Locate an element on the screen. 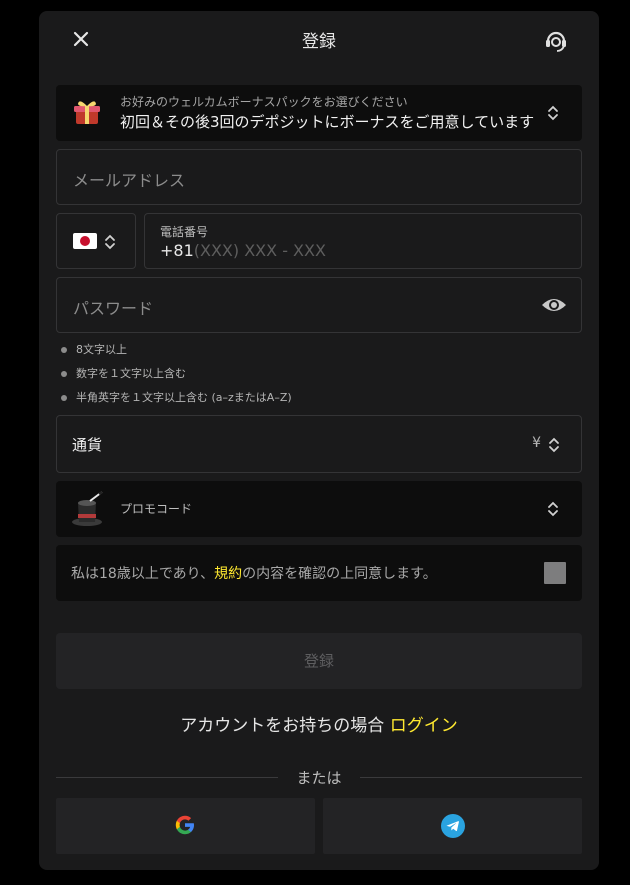 The width and height of the screenshot is (630, 885). login-link: ログイン is located at coordinates (424, 726).